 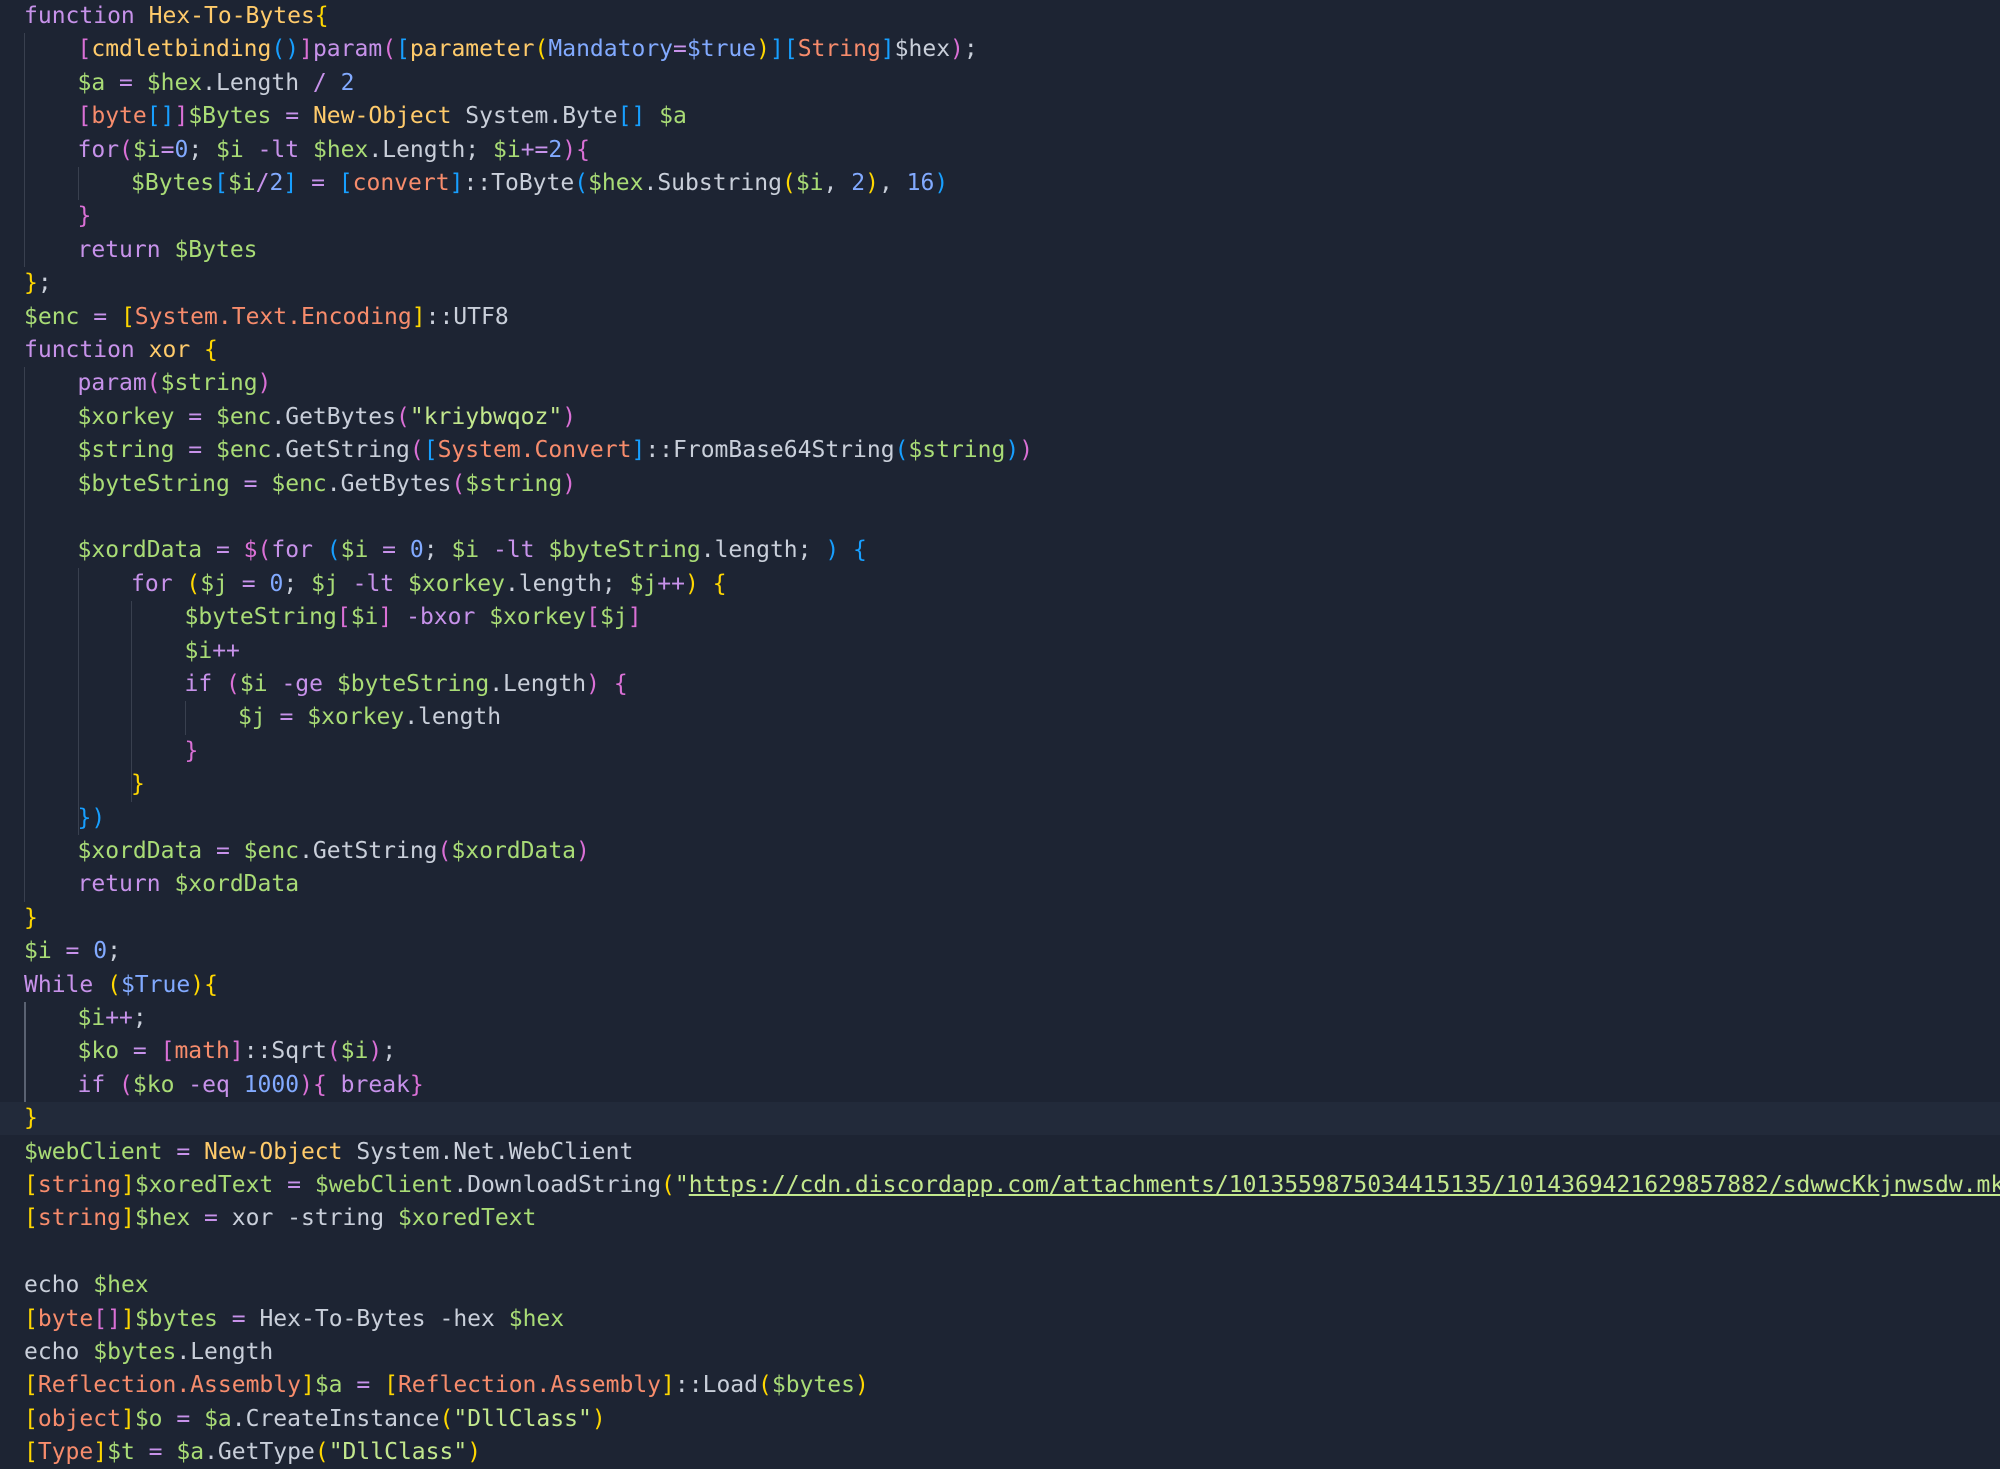 What do you see at coordinates (202, 149) in the screenshot?
I see `code-token: ;` at bounding box center [202, 149].